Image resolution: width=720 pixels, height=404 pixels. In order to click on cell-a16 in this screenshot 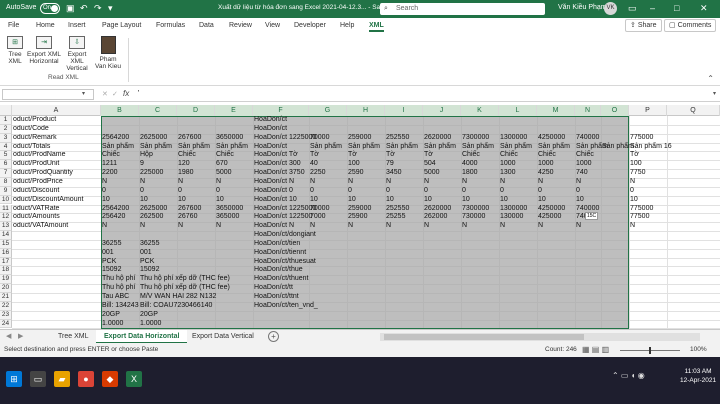, I will do `click(56, 253)`.